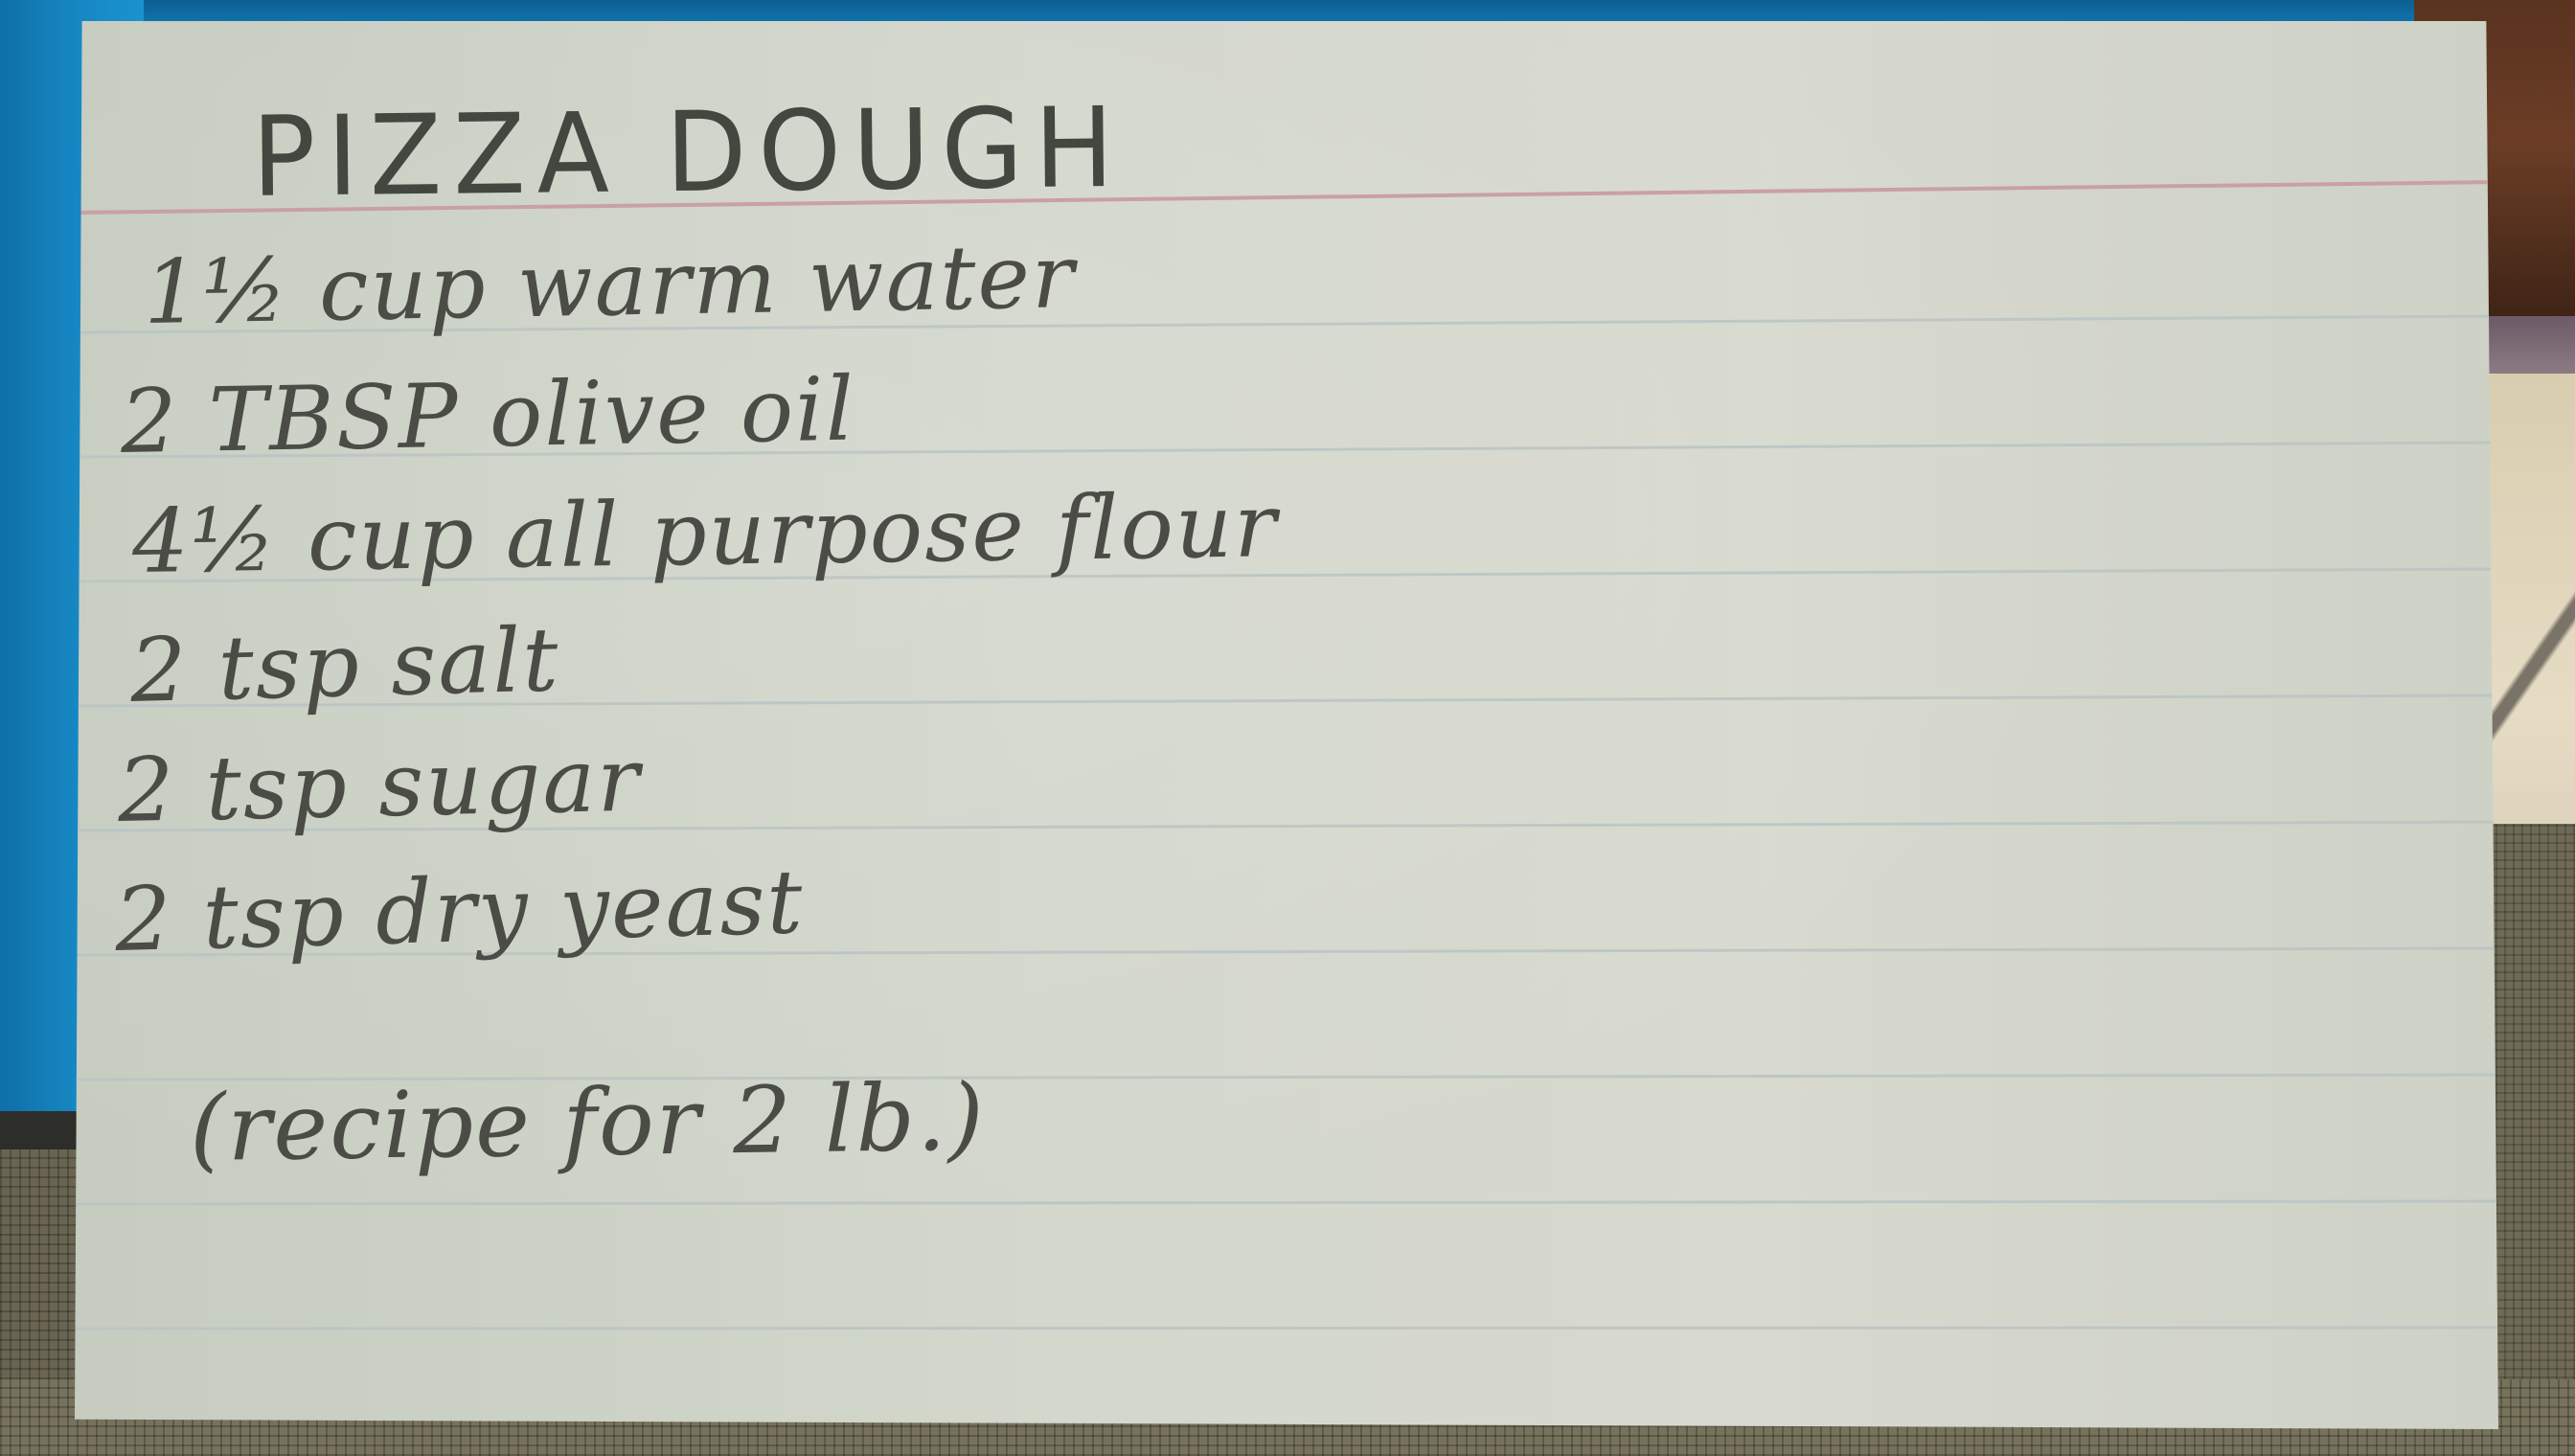 This screenshot has width=2575, height=1456. Describe the element at coordinates (610, 284) in the screenshot. I see `ingredient-line: 1½ cup warm water` at that location.